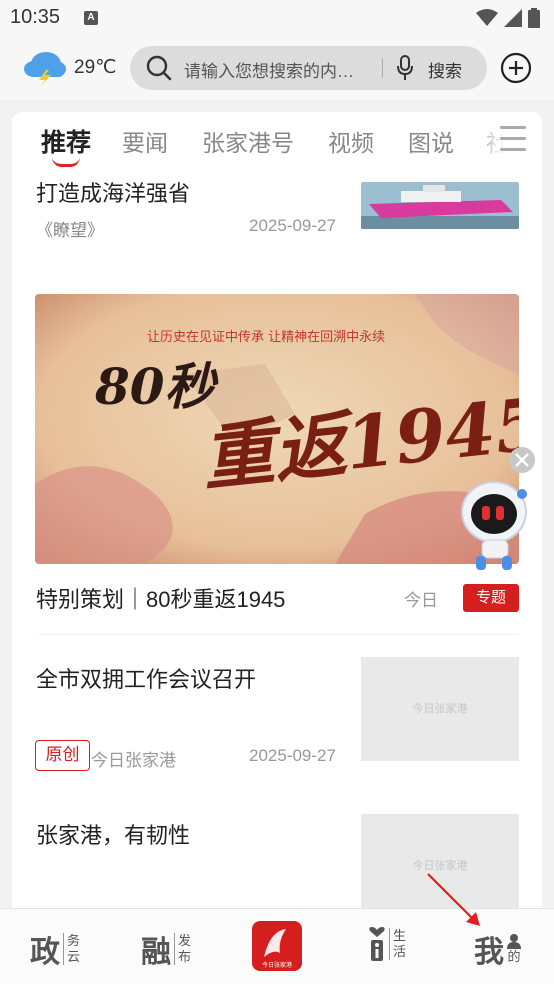  What do you see at coordinates (534, 18) in the screenshot?
I see `battery-icon` at bounding box center [534, 18].